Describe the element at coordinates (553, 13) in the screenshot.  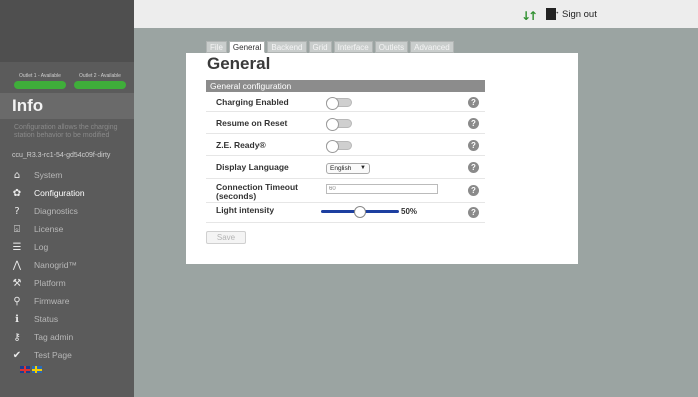
I see `sign-out-icon` at that location.